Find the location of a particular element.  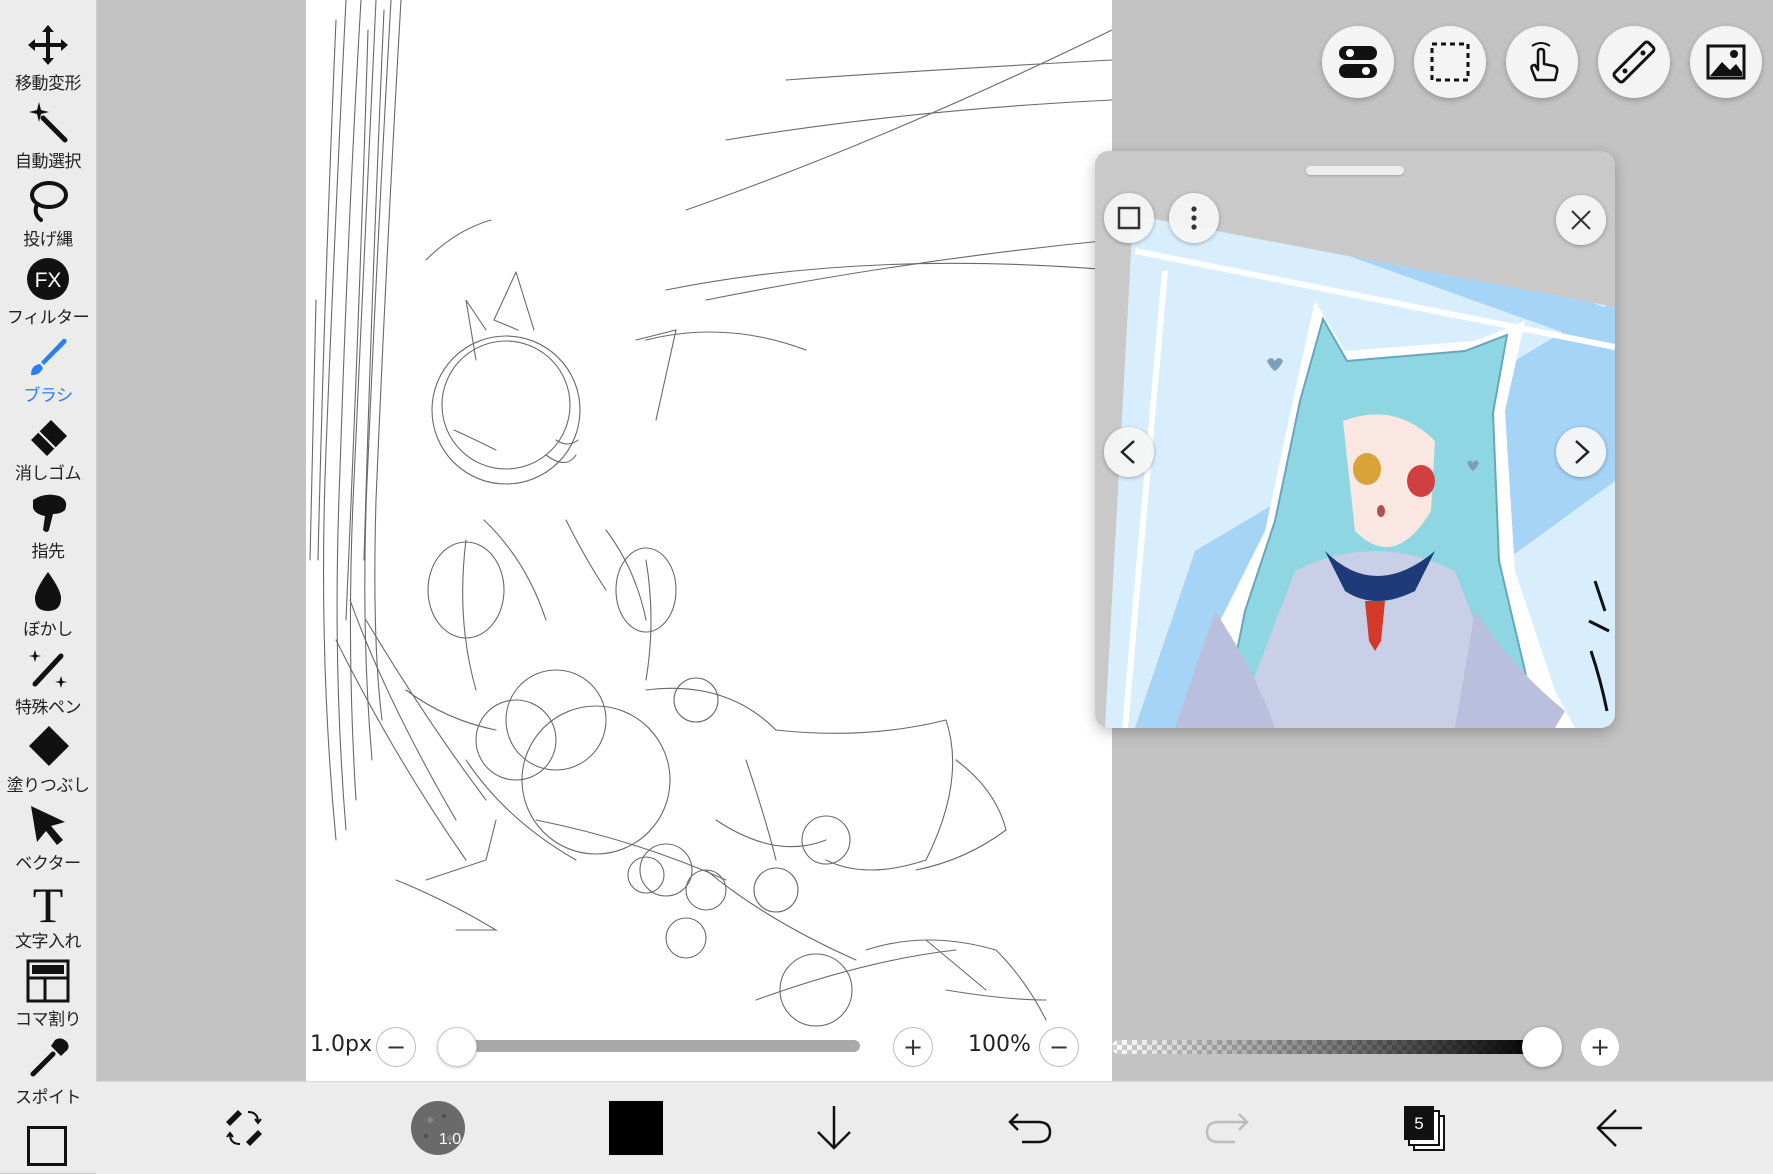

tool-label: 移動変形 is located at coordinates (48, 84).